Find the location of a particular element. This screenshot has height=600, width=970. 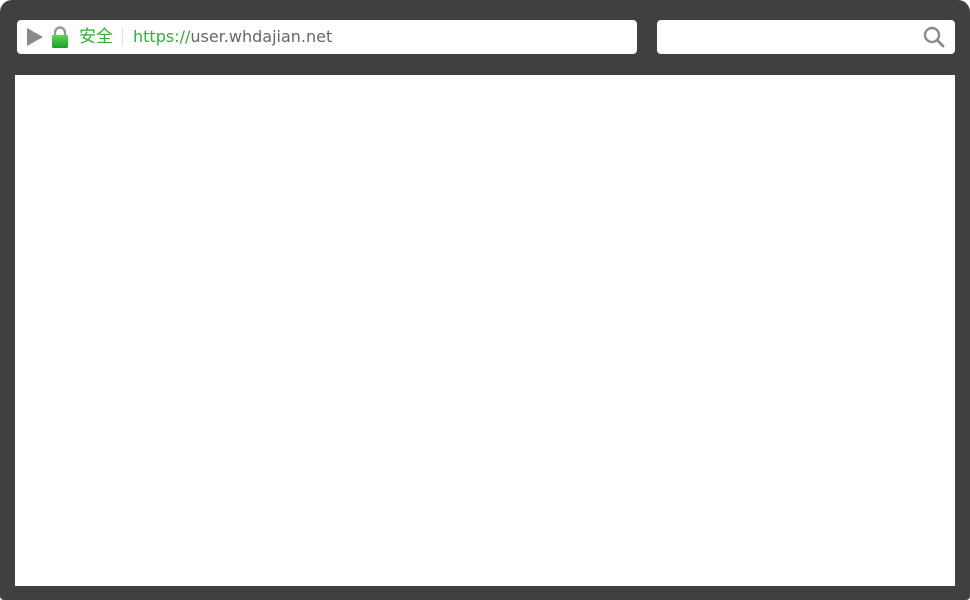

play-icon is located at coordinates (35, 37).